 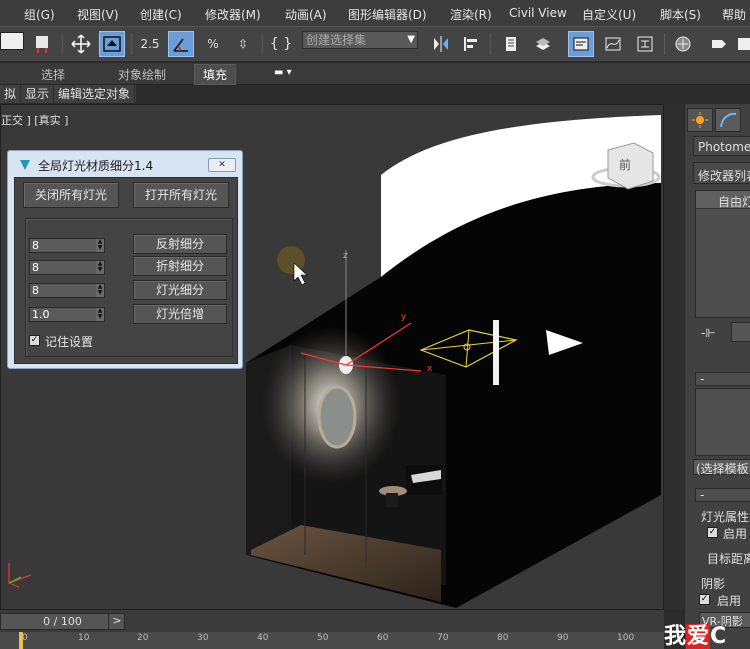 What do you see at coordinates (84, 638) in the screenshot?
I see `tick-label: 10` at bounding box center [84, 638].